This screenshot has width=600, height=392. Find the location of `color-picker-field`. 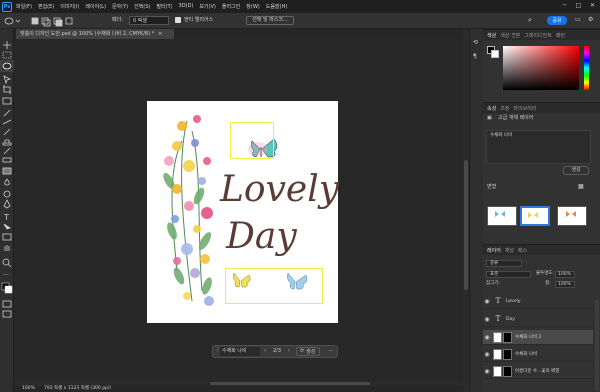

color-picker-field is located at coordinates (541, 68).